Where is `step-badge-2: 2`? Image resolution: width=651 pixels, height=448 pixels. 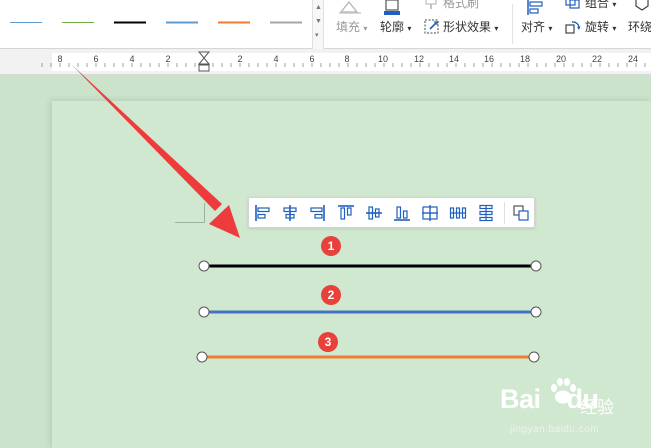 step-badge-2: 2 is located at coordinates (331, 295).